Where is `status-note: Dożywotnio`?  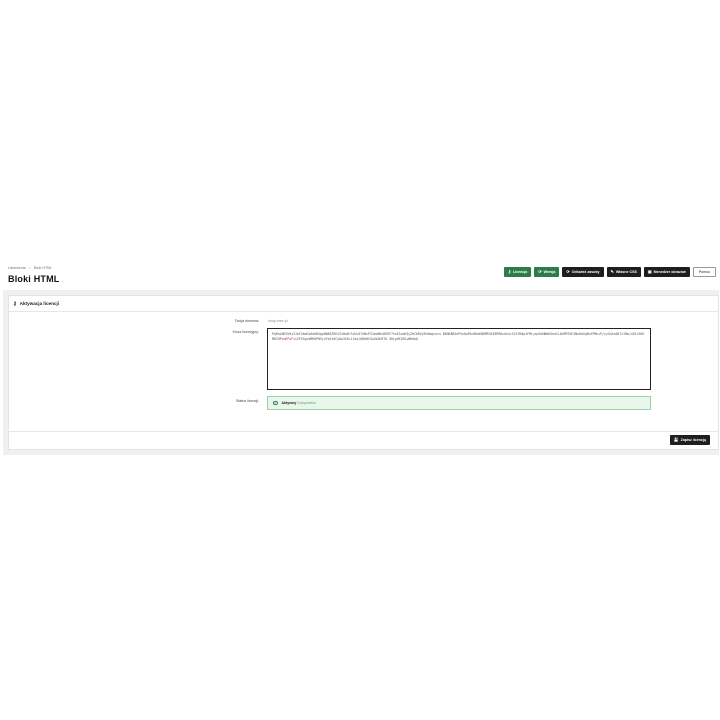 status-note: Dożywotnio is located at coordinates (306, 403).